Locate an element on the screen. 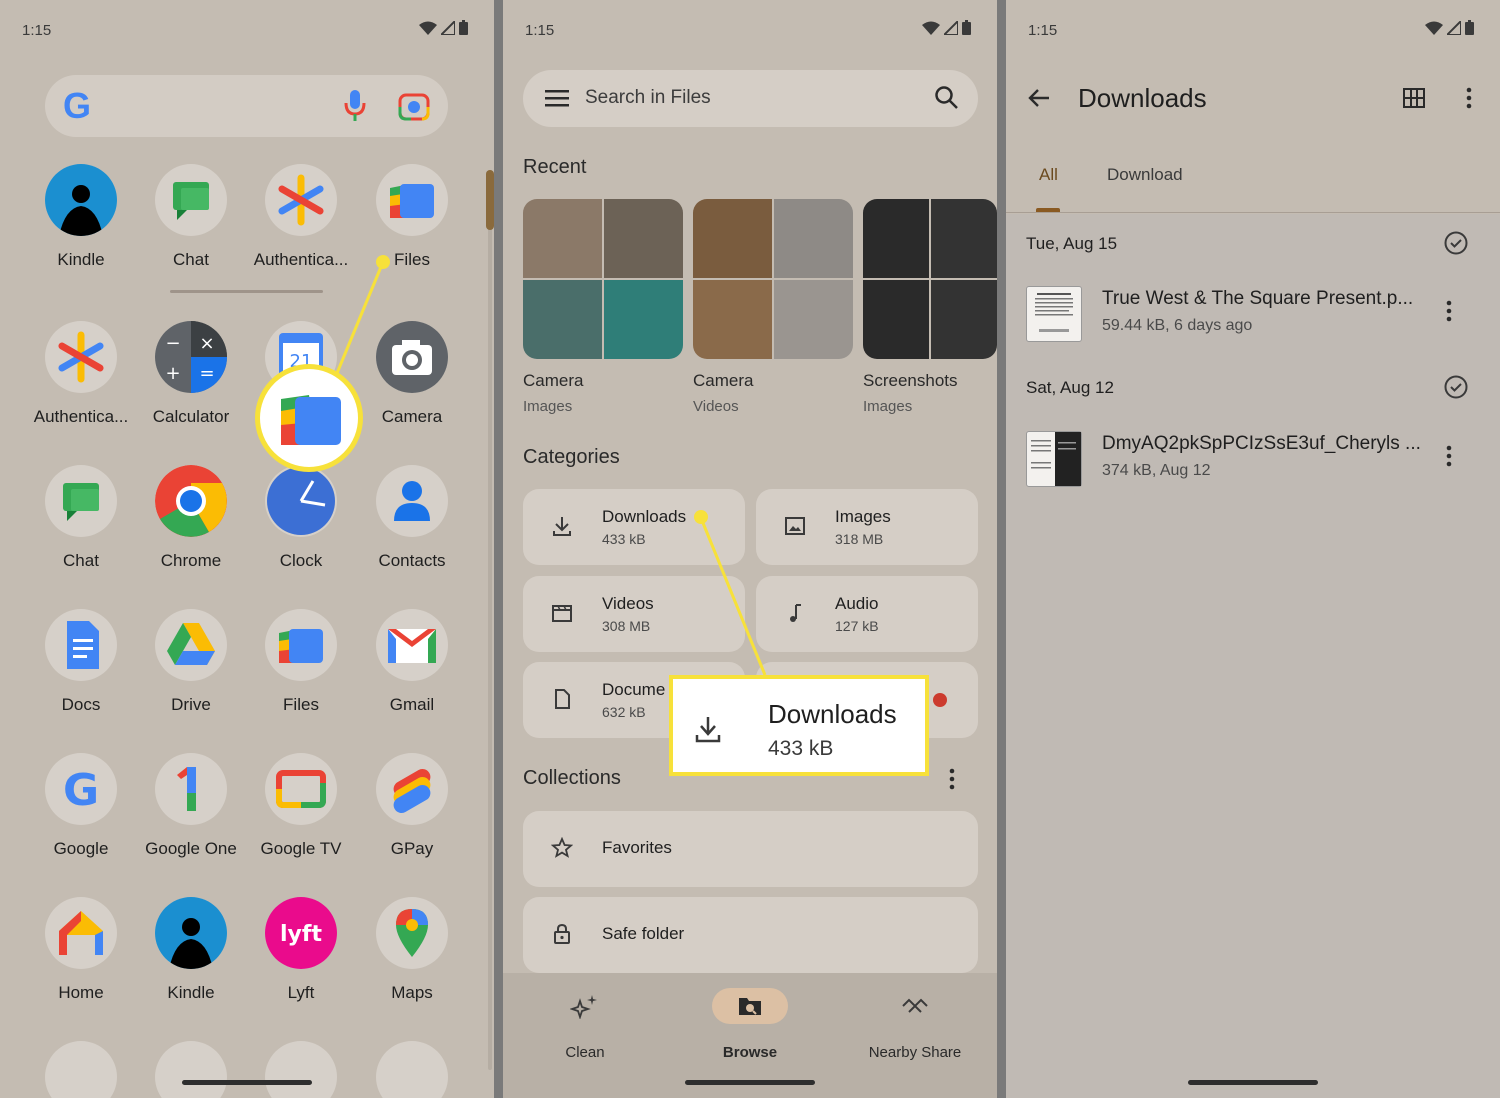 The height and width of the screenshot is (1098, 1500). callout-name: Downloads is located at coordinates (832, 714).